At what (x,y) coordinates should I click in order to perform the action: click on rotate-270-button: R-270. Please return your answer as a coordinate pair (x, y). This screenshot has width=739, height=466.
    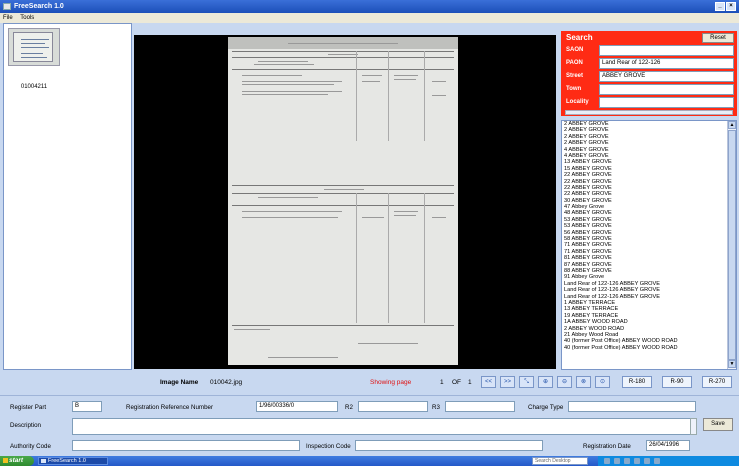
    Looking at the image, I should click on (717, 382).